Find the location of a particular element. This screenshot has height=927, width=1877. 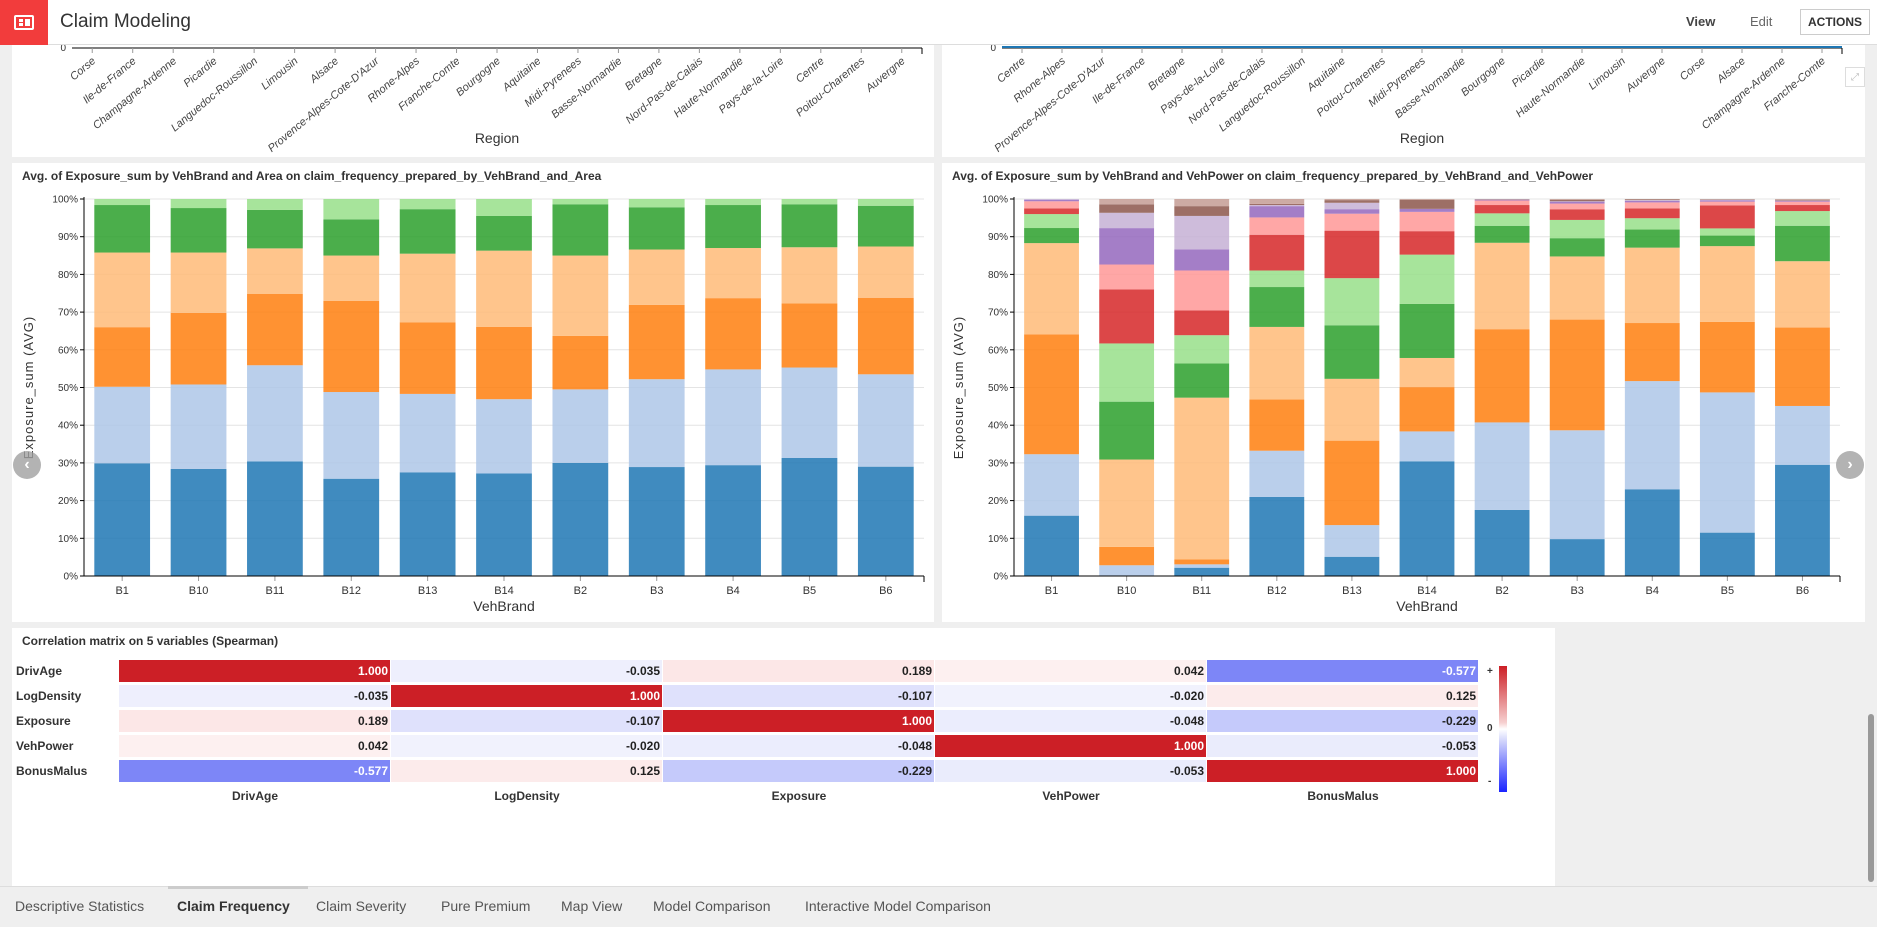

corr-cell: -0.053 is located at coordinates (1070, 771).